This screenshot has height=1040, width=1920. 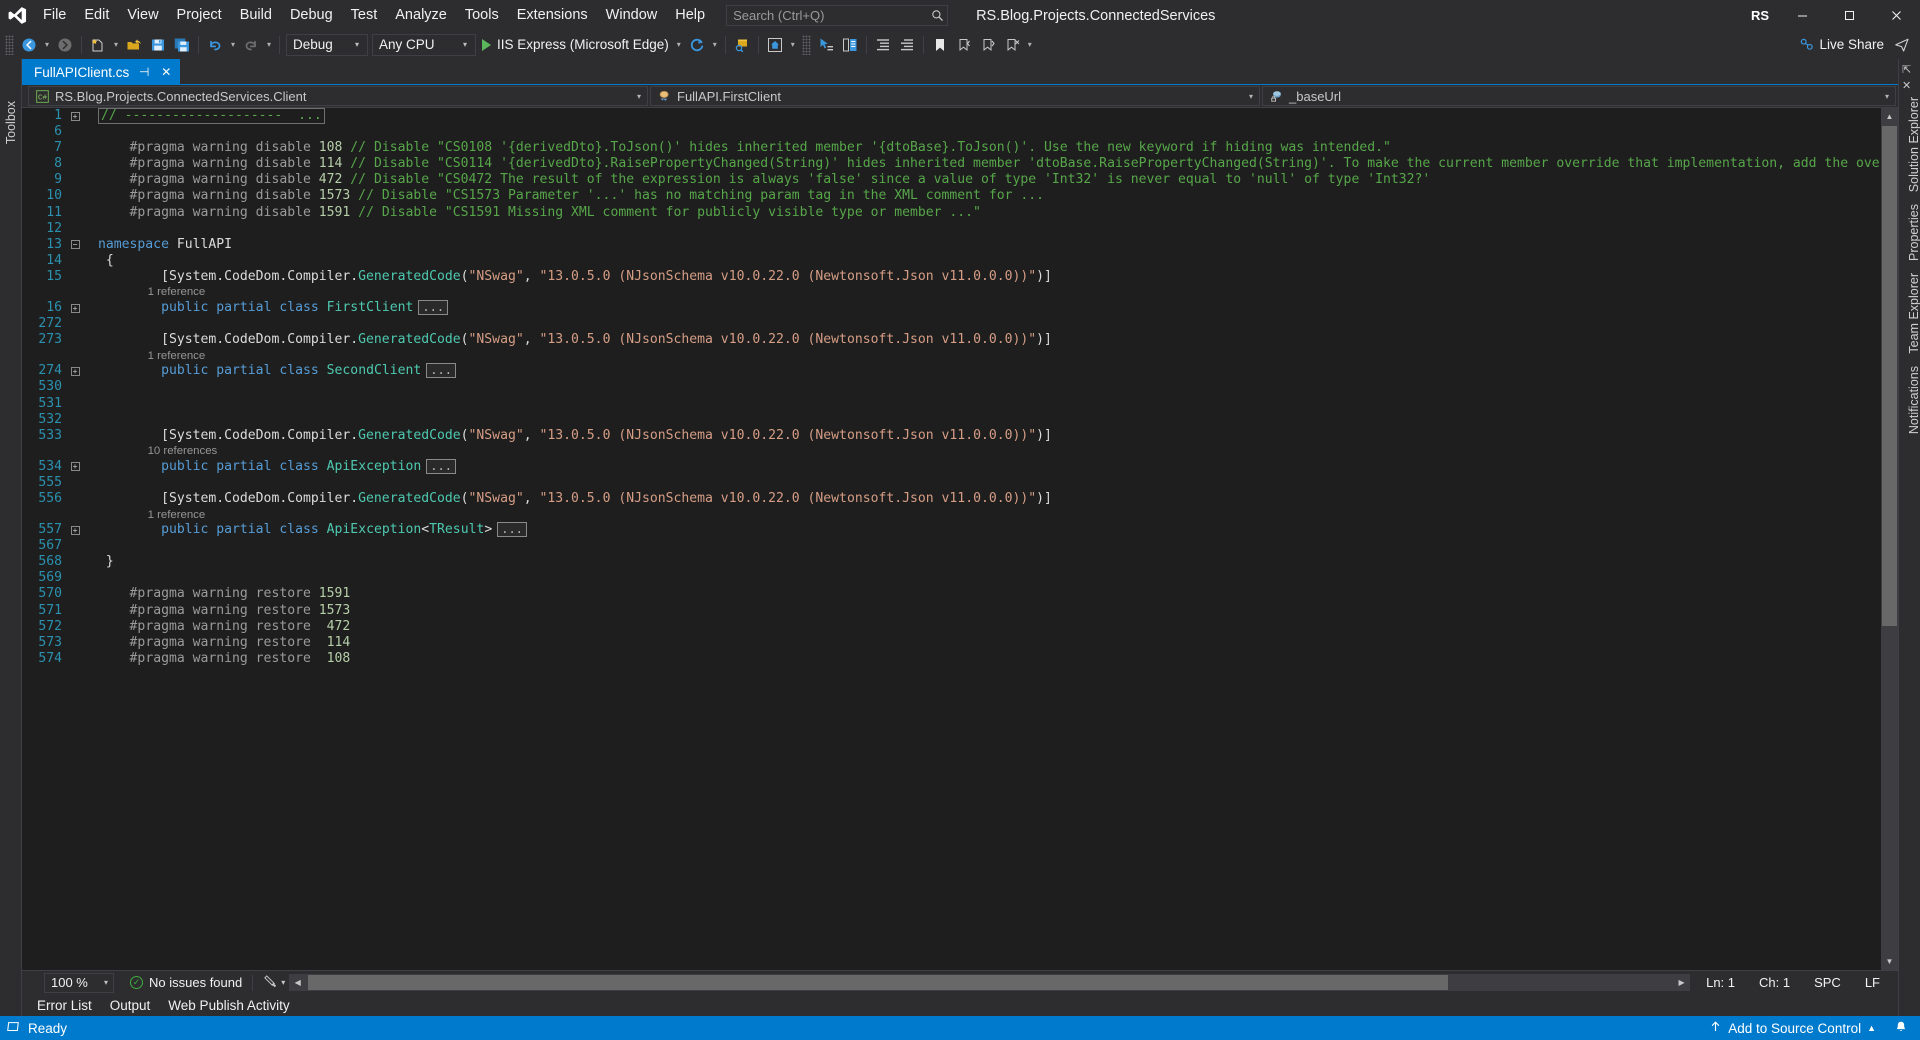 I want to click on platform-combo: Any CPU ▾, so click(x=424, y=44).